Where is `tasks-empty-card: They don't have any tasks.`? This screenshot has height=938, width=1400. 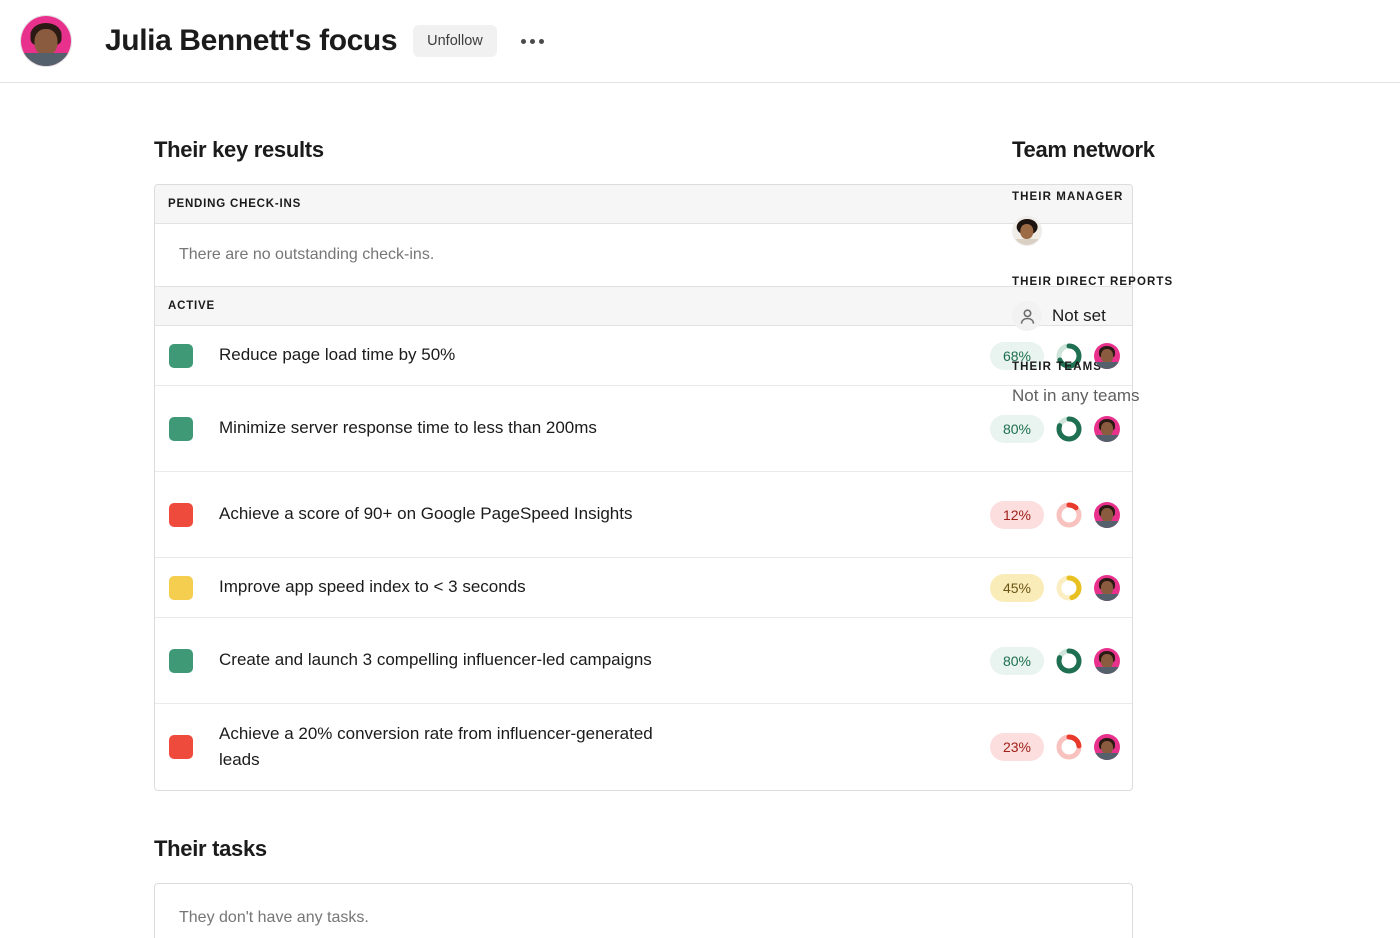
tasks-empty-card: They don't have any tasks. is located at coordinates (643, 910).